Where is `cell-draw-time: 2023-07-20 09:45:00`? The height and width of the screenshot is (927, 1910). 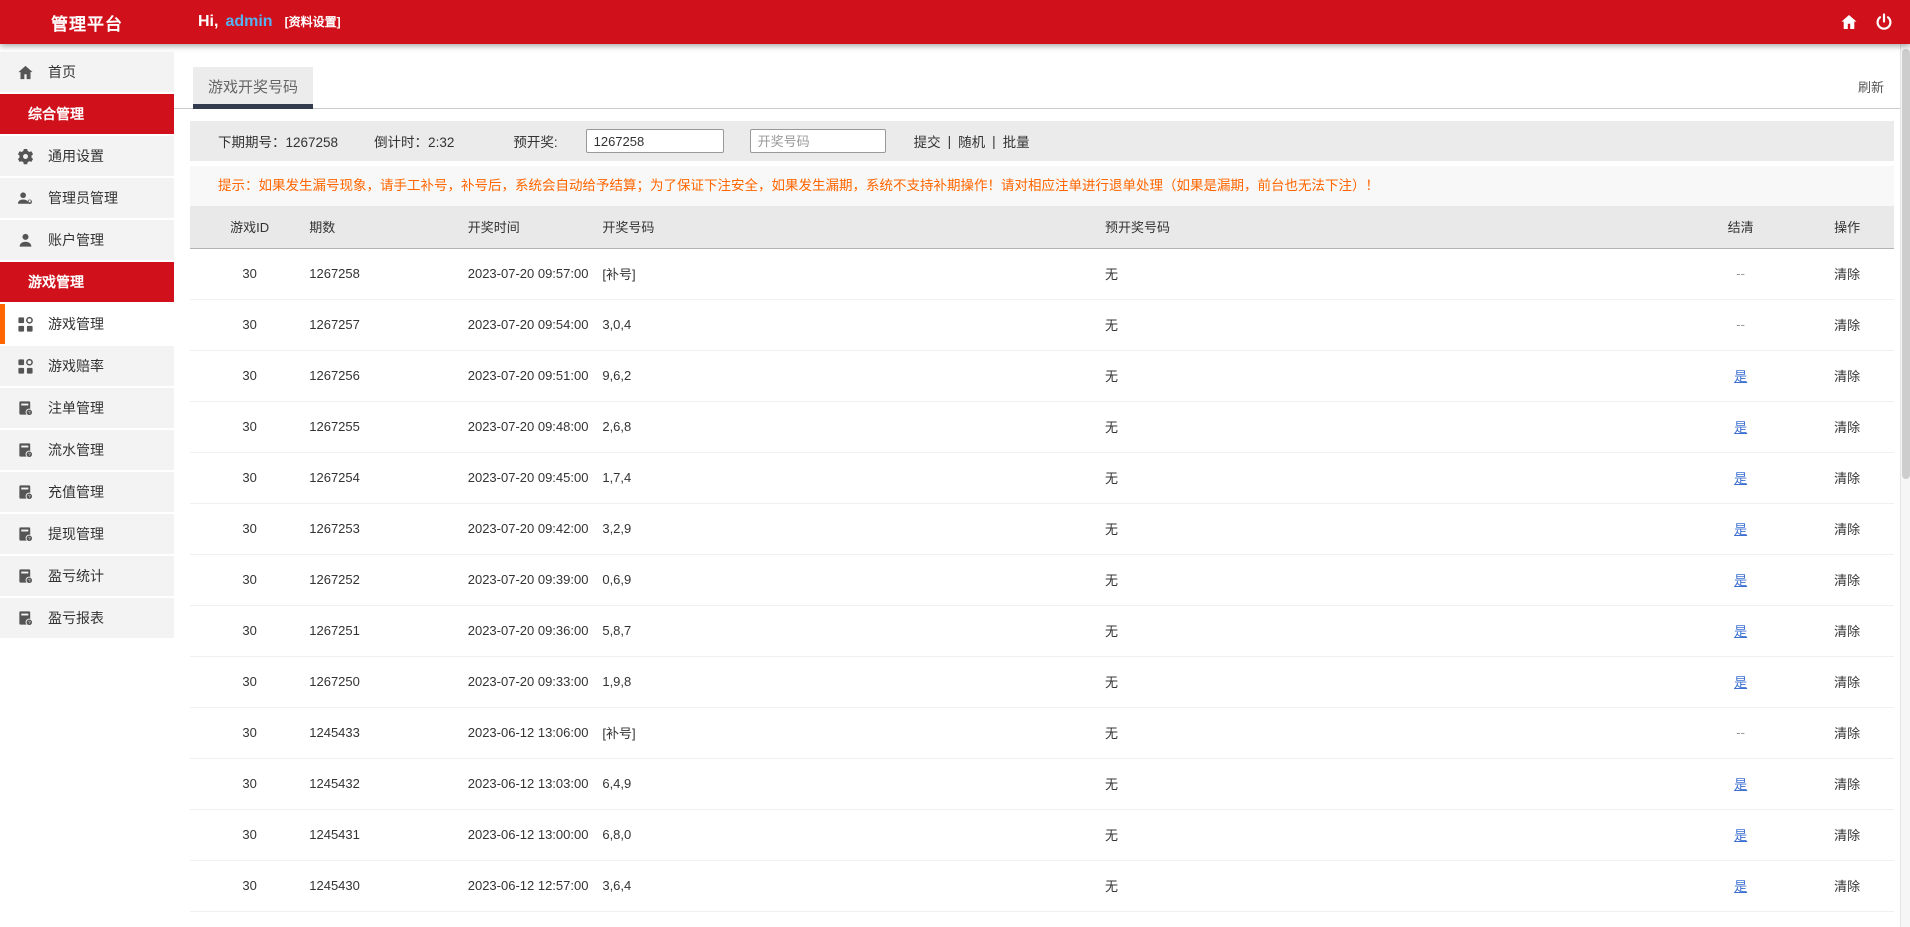
cell-draw-time: 2023-07-20 09:45:00 is located at coordinates (528, 477).